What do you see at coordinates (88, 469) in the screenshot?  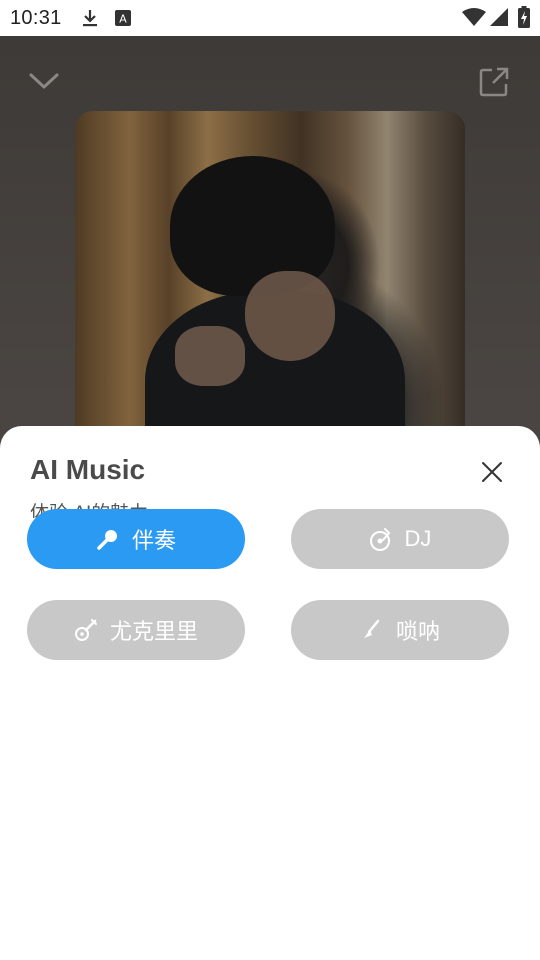 I see `sheet-title: AI Music` at bounding box center [88, 469].